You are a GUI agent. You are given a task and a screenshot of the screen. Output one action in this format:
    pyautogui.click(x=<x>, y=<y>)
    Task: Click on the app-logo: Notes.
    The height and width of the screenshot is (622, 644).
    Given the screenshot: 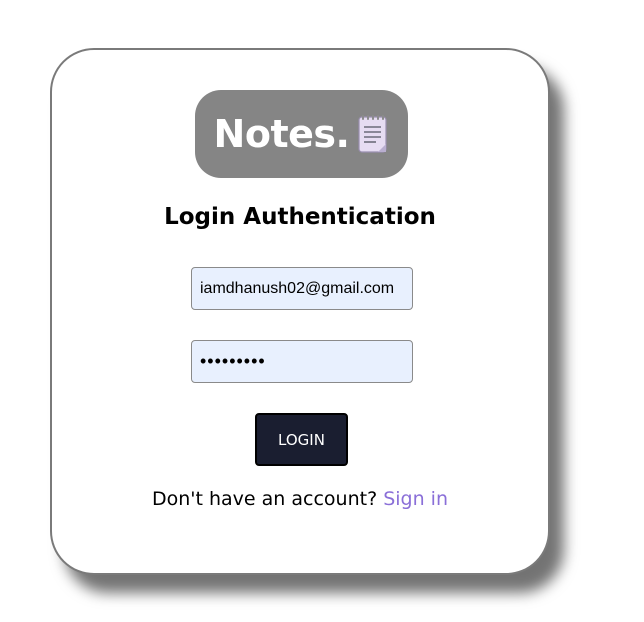 What is the action you would take?
    pyautogui.click(x=301, y=134)
    